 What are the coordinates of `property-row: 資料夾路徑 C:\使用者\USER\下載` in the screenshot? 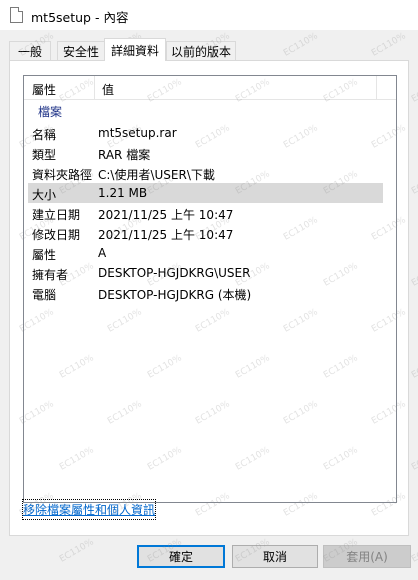 It's located at (205, 173).